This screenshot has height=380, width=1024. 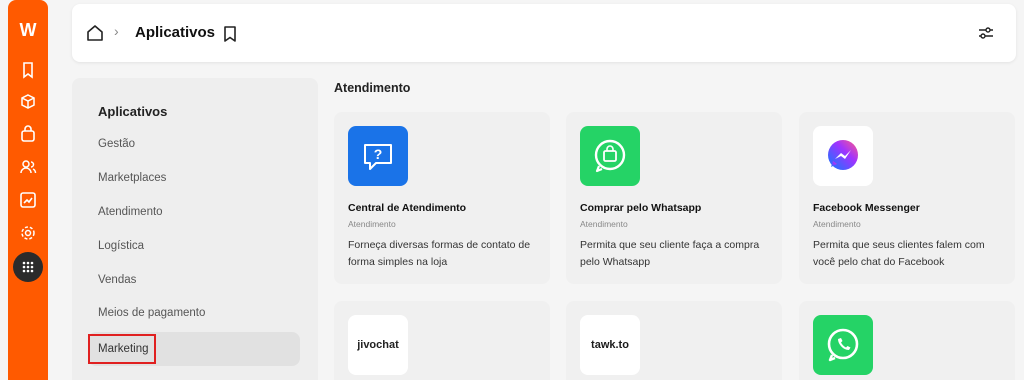 I want to click on box-icon, so click(x=28, y=102).